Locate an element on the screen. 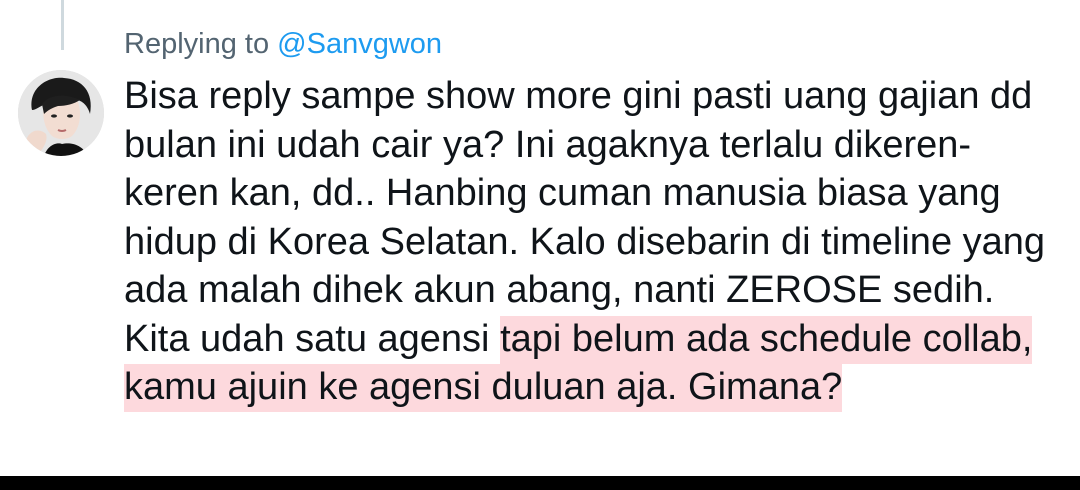  thread-connector-line is located at coordinates (62, 25).